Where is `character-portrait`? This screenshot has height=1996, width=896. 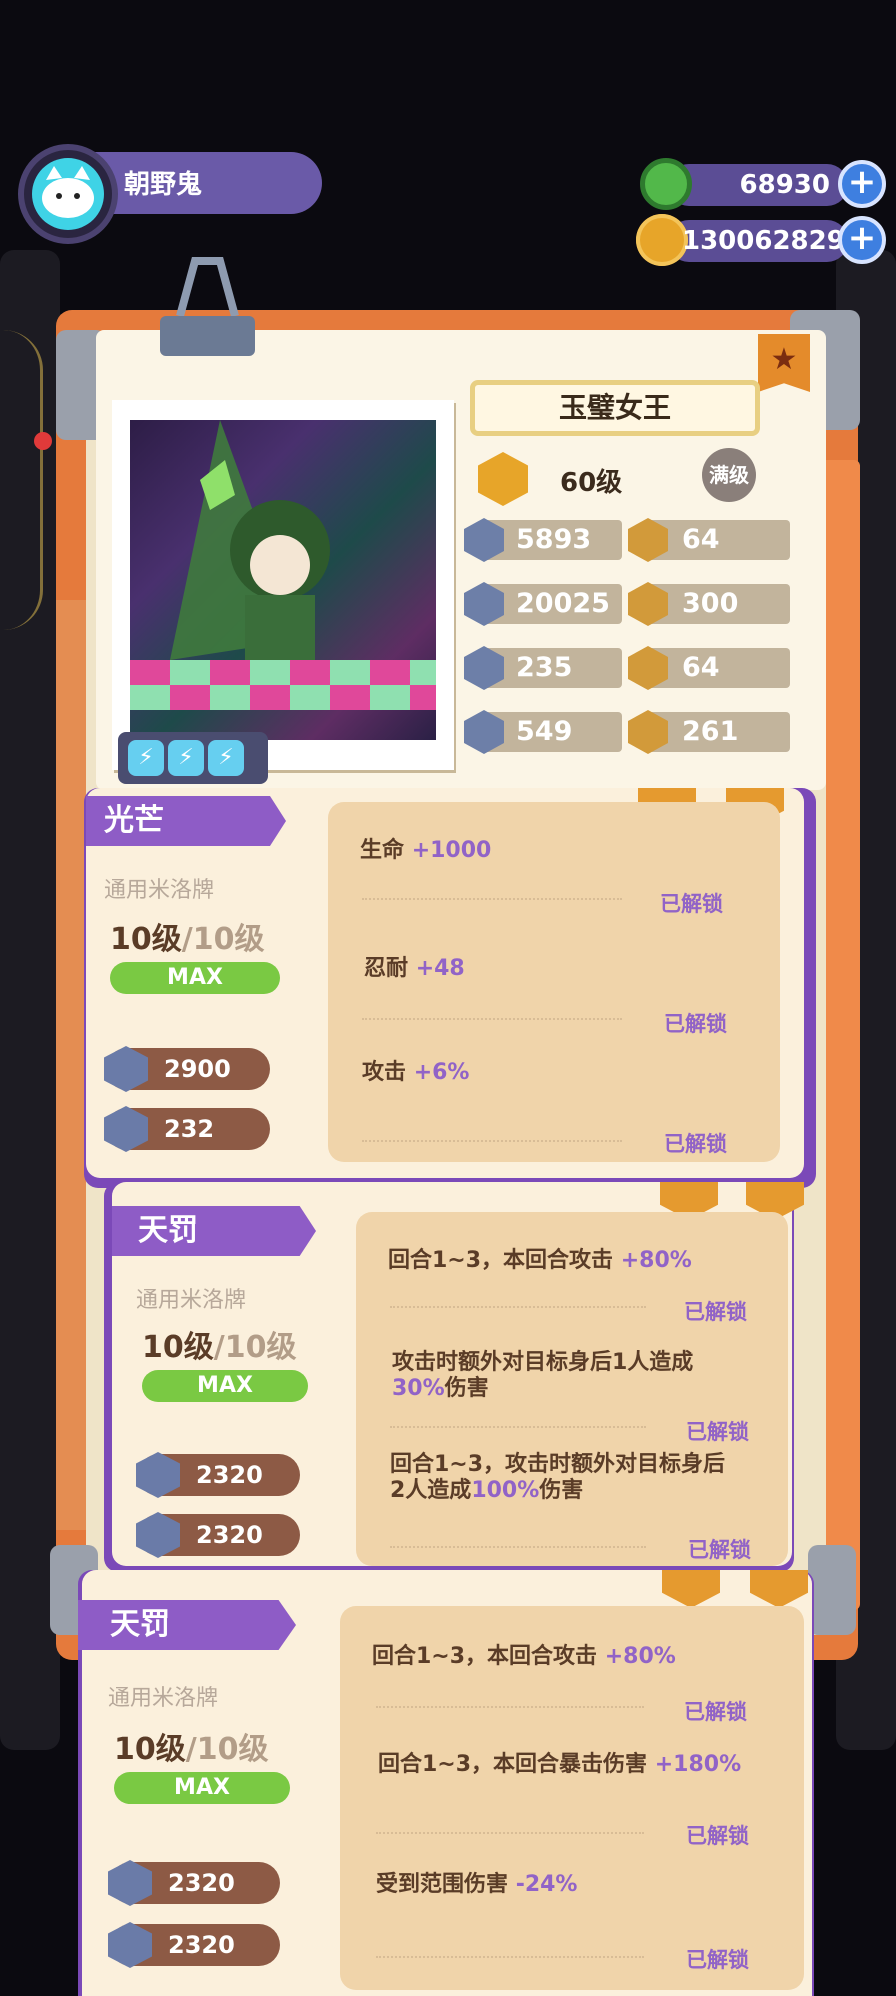
character-portrait is located at coordinates (283, 580).